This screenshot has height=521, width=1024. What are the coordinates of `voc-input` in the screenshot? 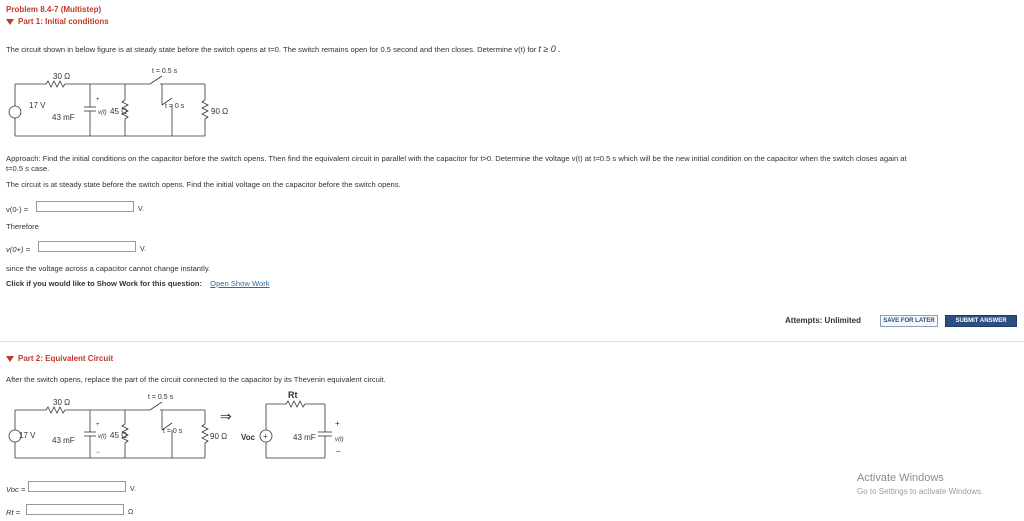 It's located at (77, 486).